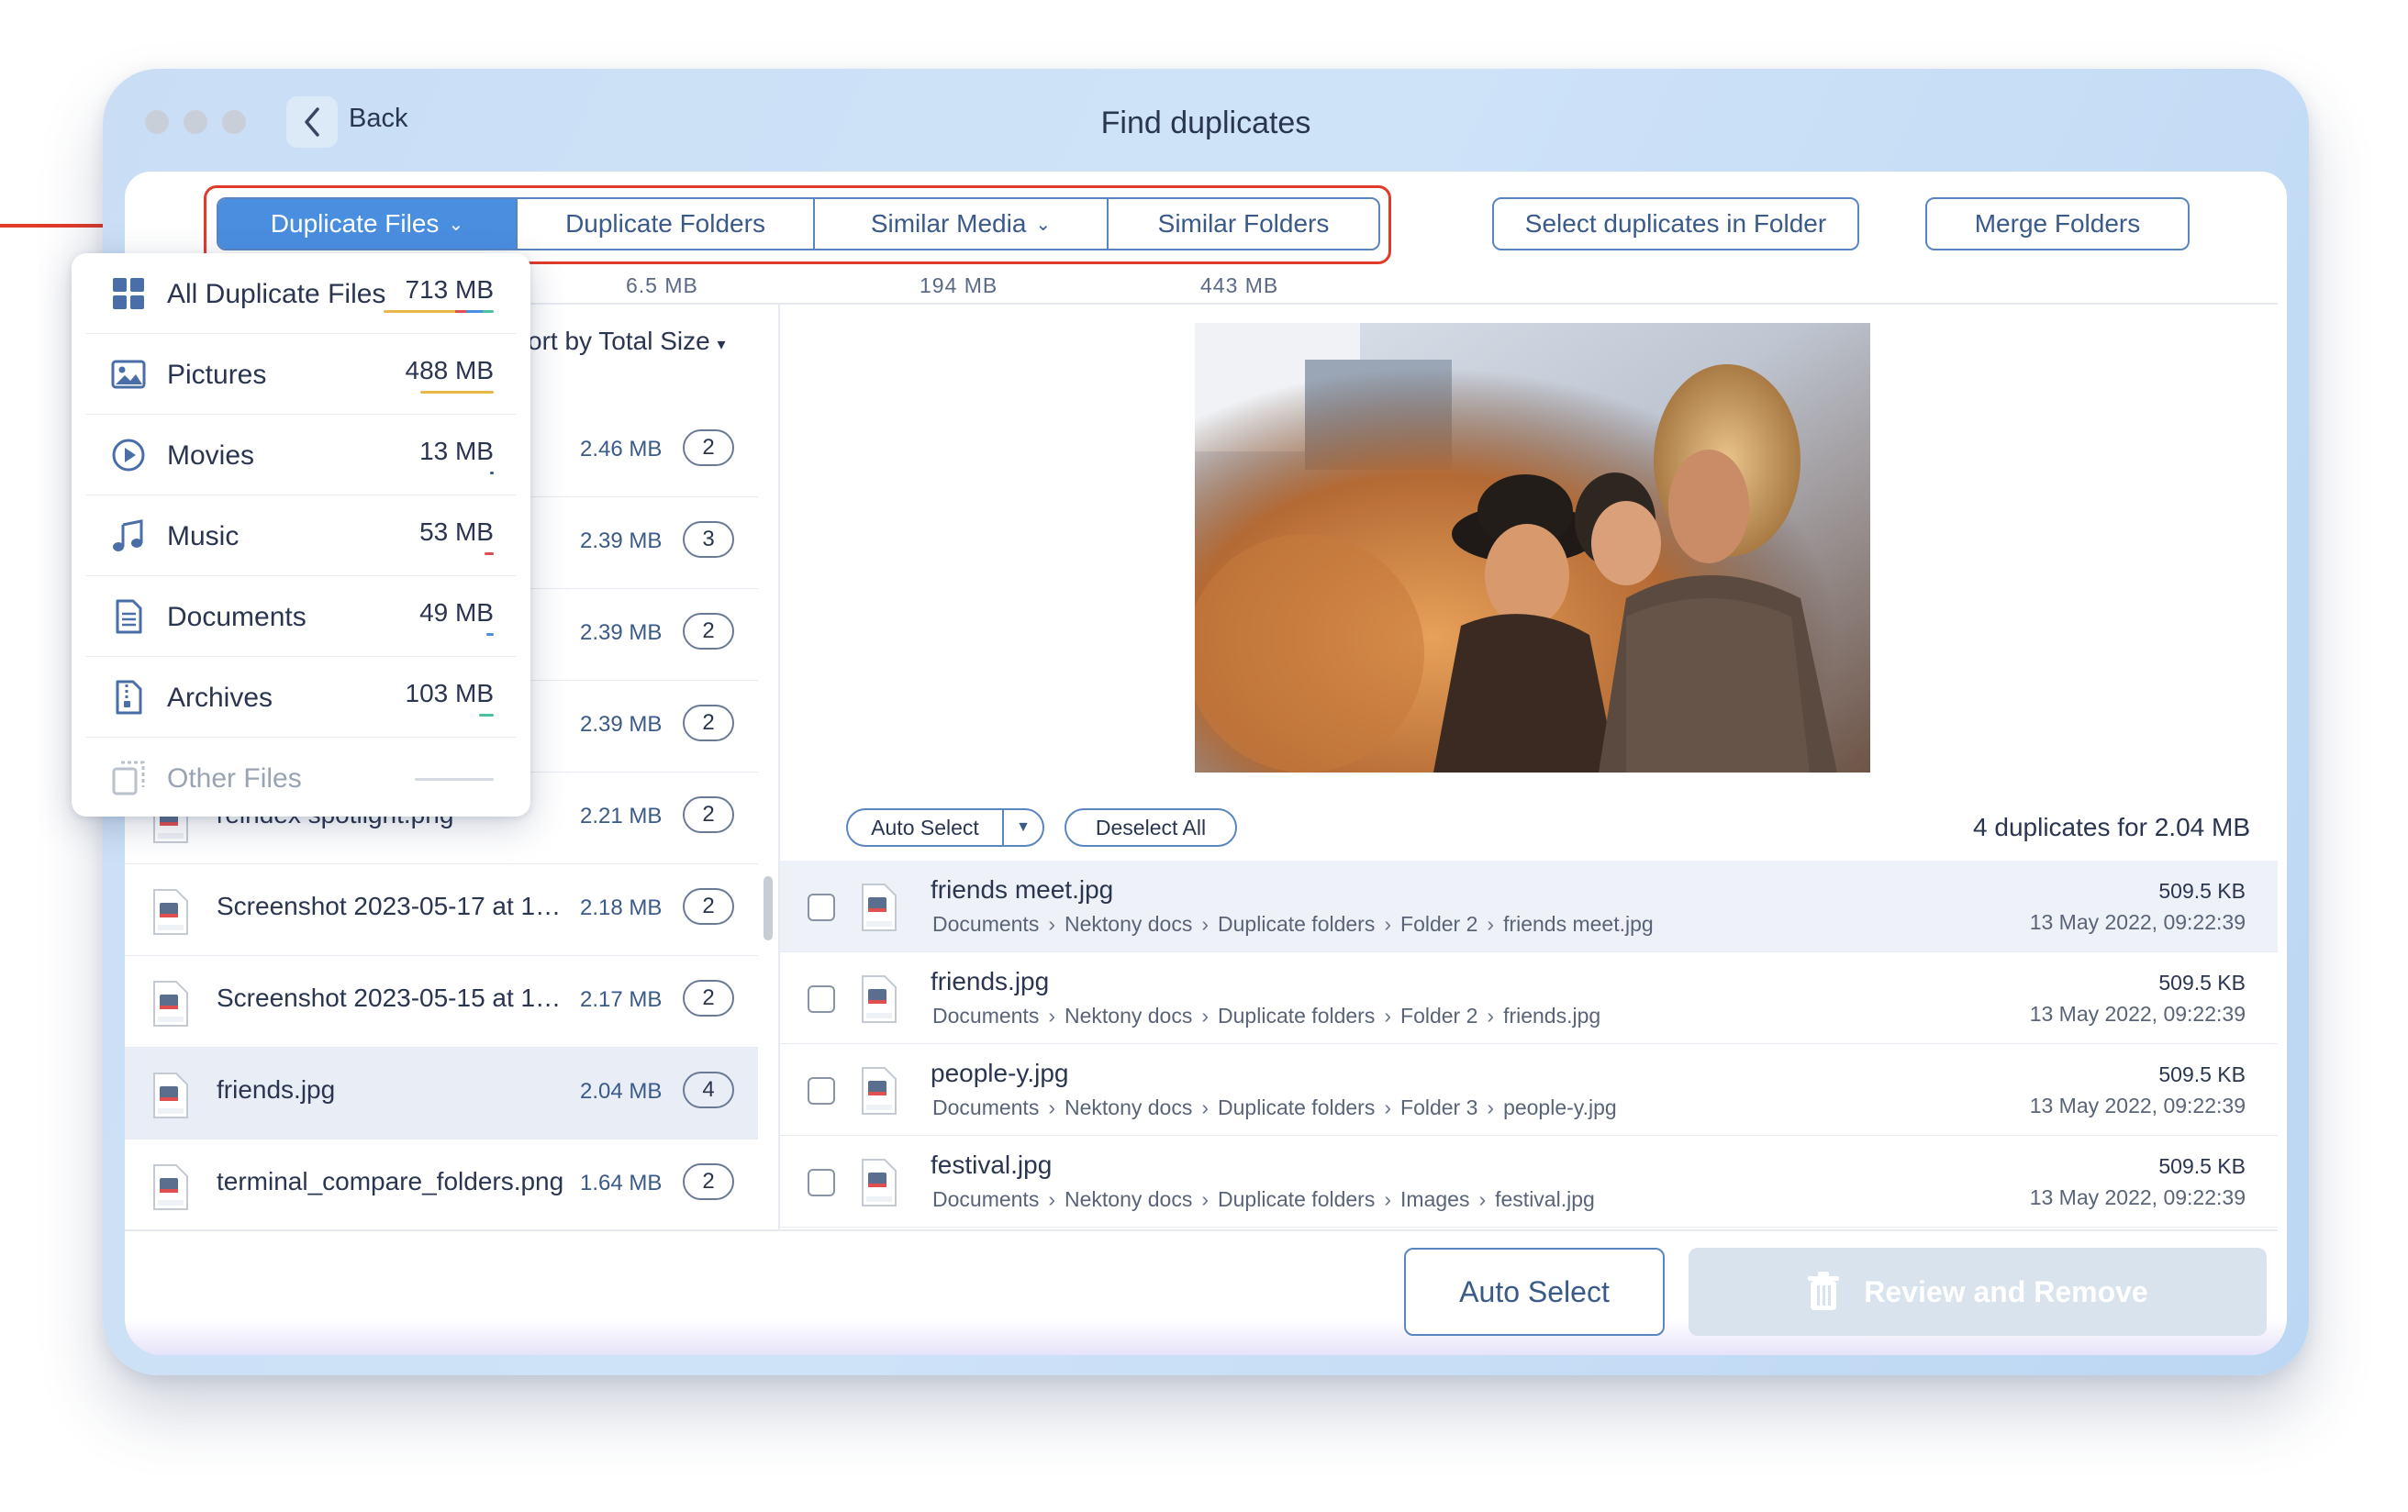  I want to click on auto-select-split-button: Auto Select ▼, so click(945, 828).